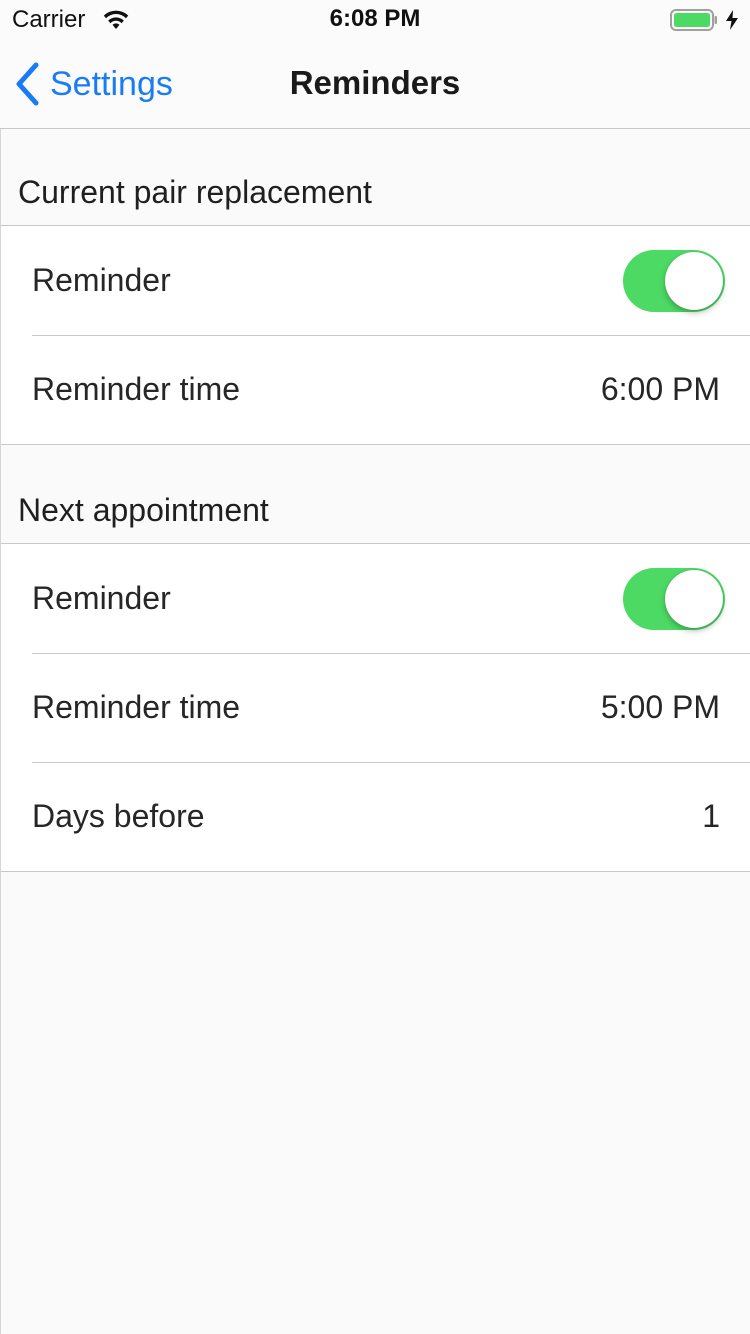 The width and height of the screenshot is (750, 1334). Describe the element at coordinates (660, 389) in the screenshot. I see `reminder-time-value: 6:00 PM` at that location.